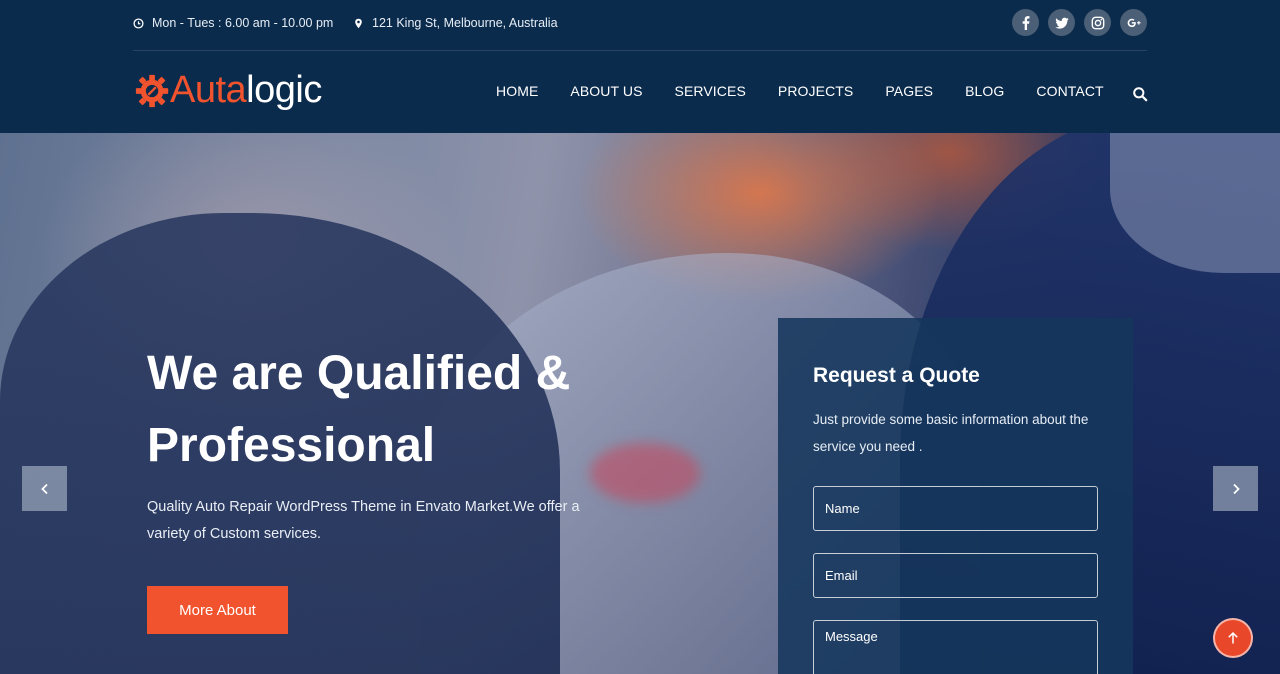 This screenshot has width=1280, height=674. I want to click on hero-title: We are Qualified & Professional, so click(447, 410).